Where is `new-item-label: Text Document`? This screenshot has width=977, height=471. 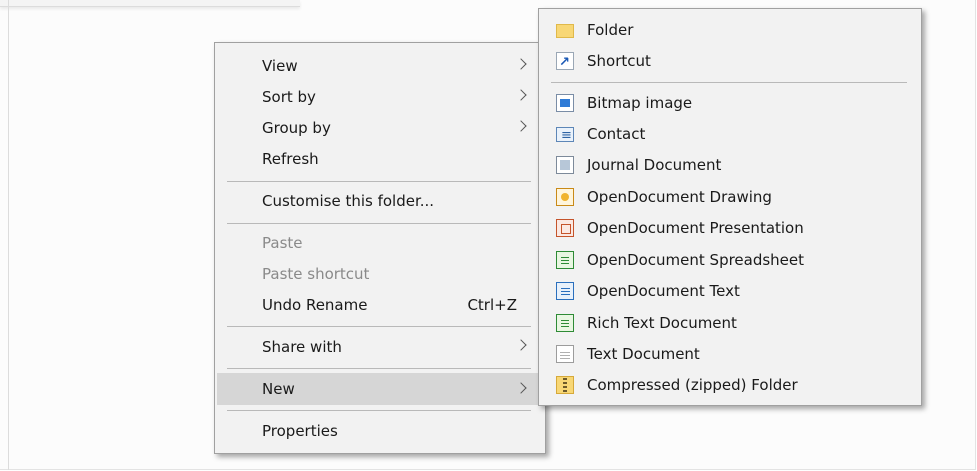 new-item-label: Text Document is located at coordinates (643, 354).